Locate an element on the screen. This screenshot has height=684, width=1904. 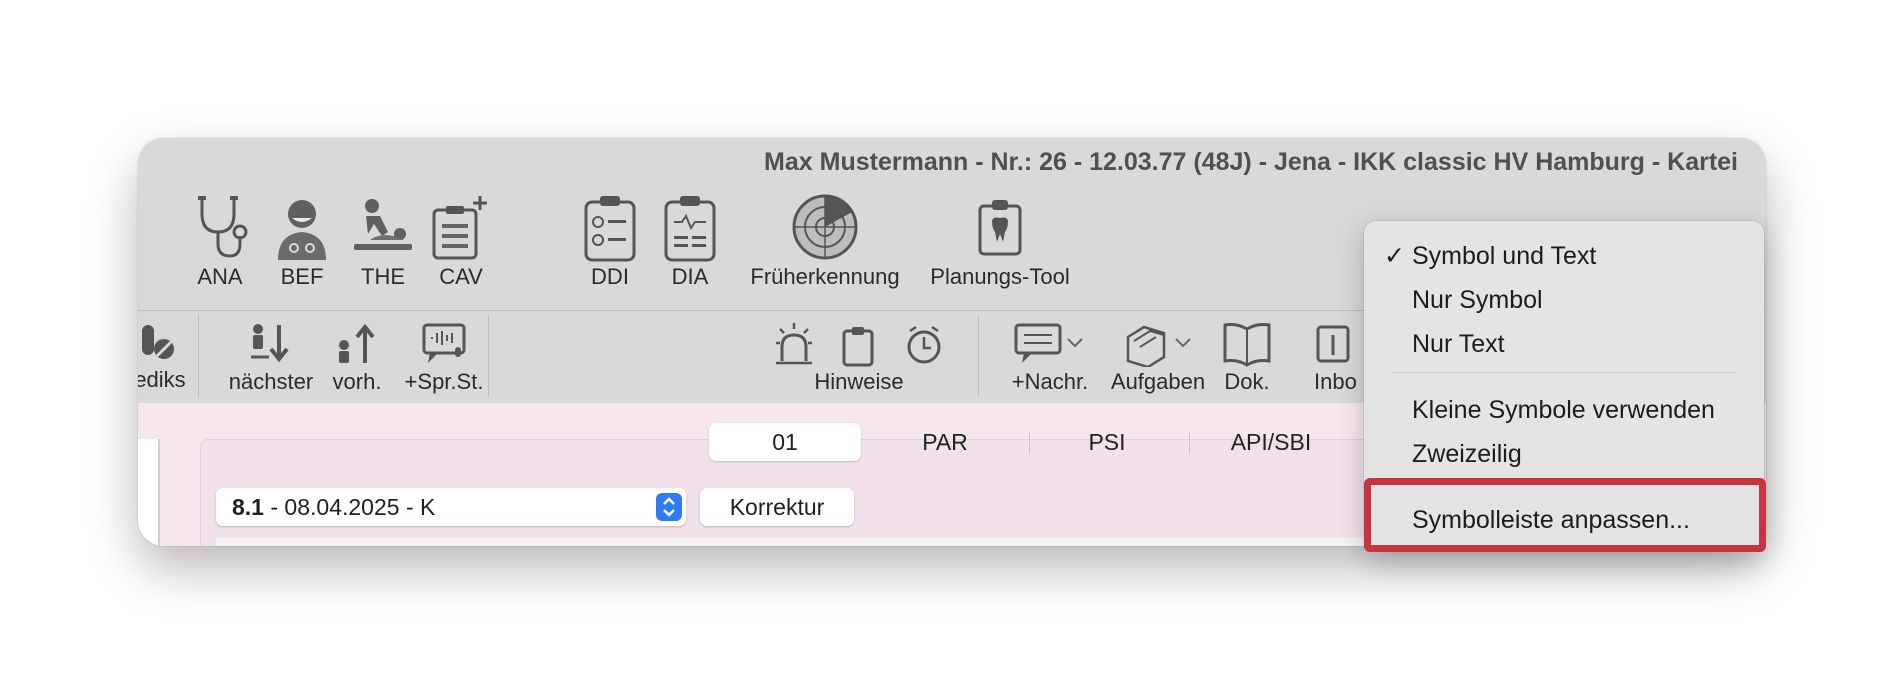
toolbar-button-label: vorh. is located at coordinates (357, 381).